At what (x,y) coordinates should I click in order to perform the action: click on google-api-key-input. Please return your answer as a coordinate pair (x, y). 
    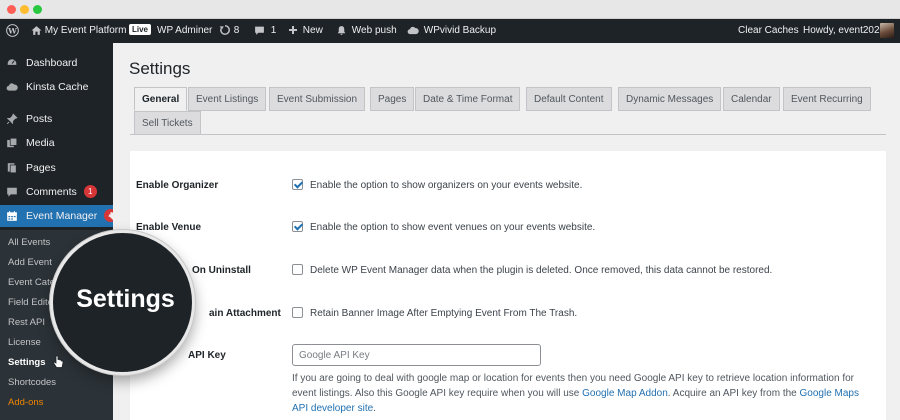
    Looking at the image, I should click on (416, 355).